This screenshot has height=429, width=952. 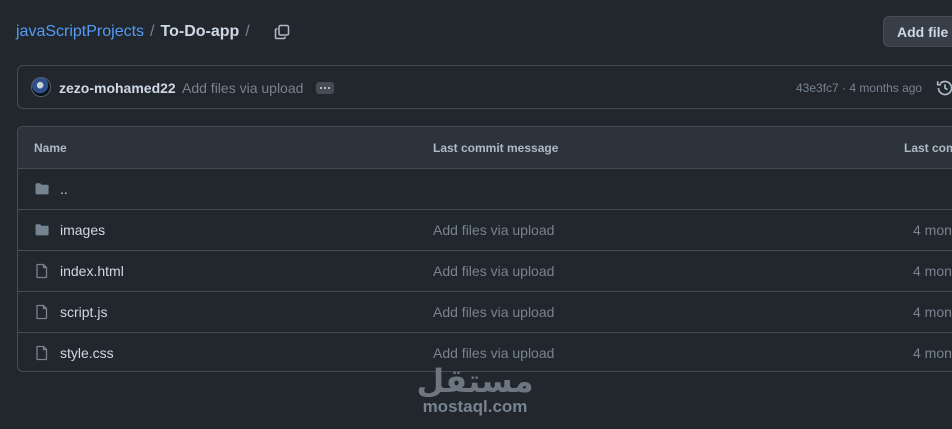 I want to click on commit-message: Add files via upload, so click(x=242, y=88).